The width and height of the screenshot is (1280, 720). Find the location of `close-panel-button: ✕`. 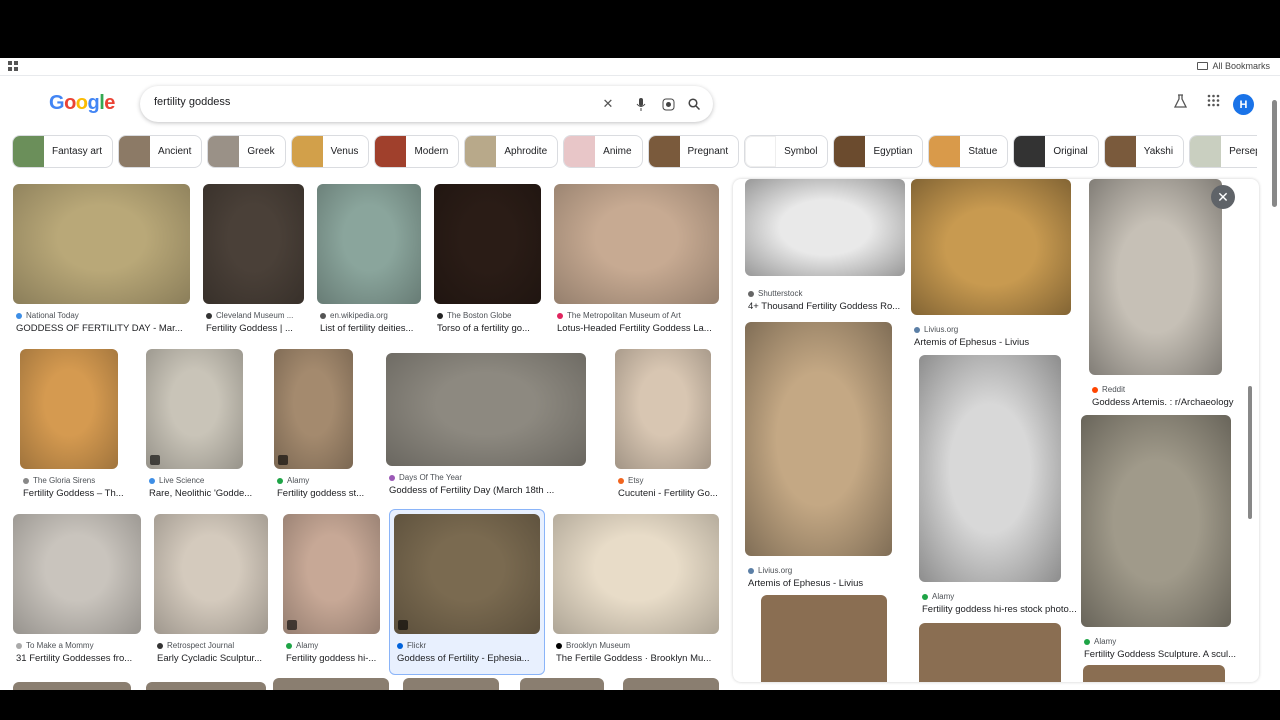

close-panel-button: ✕ is located at coordinates (1223, 197).